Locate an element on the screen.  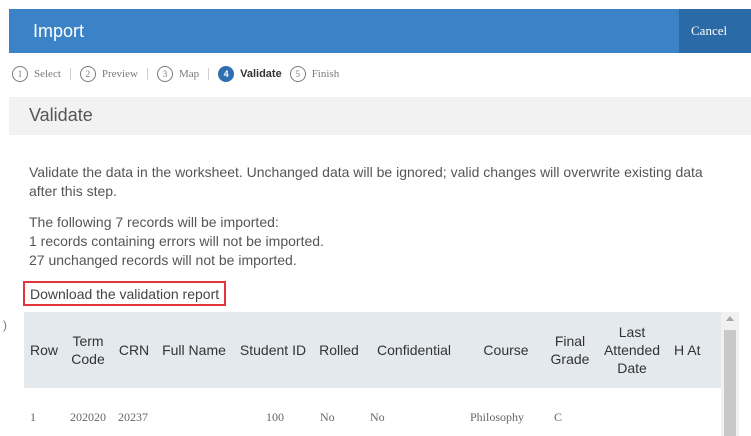
scroll-up-arrow-icon is located at coordinates (730, 318).